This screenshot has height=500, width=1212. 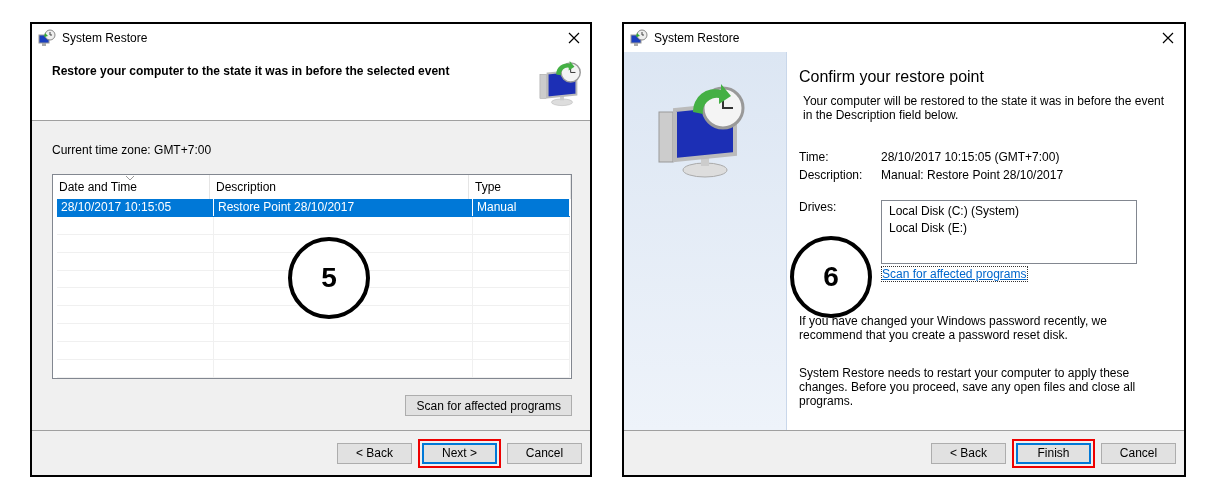 What do you see at coordinates (497, 207) in the screenshot?
I see `table-cell: Manual` at bounding box center [497, 207].